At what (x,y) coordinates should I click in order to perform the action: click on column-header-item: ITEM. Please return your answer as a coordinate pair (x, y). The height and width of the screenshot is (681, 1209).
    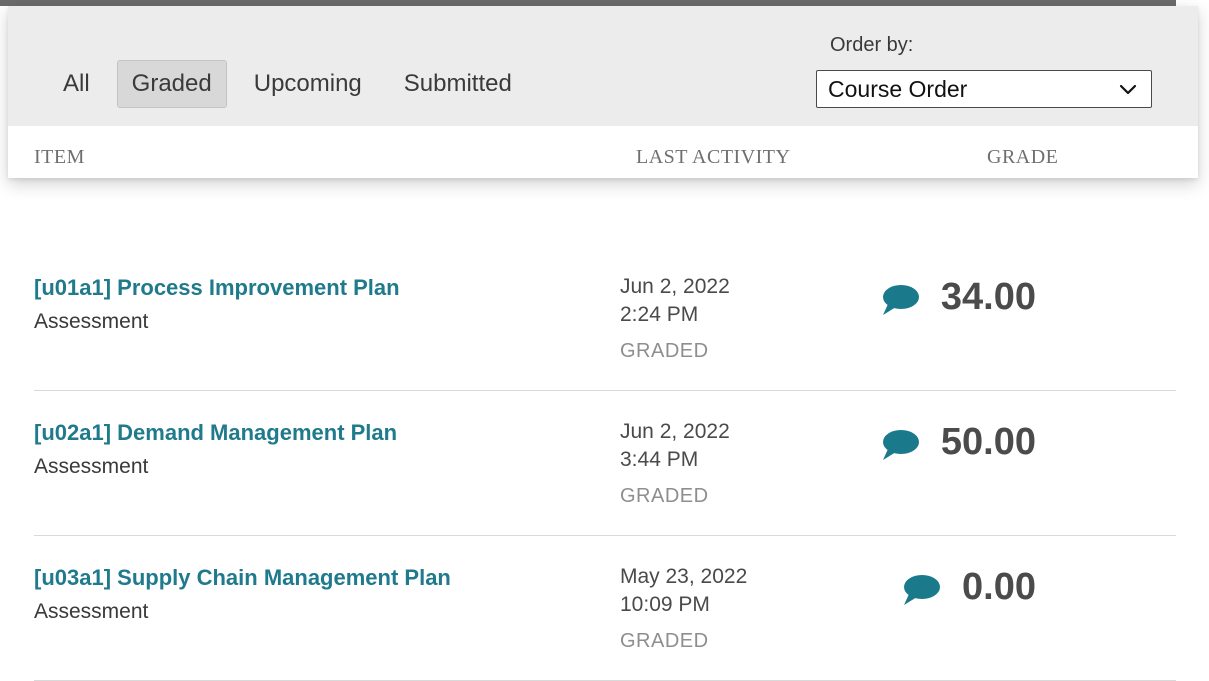
    Looking at the image, I should click on (59, 157).